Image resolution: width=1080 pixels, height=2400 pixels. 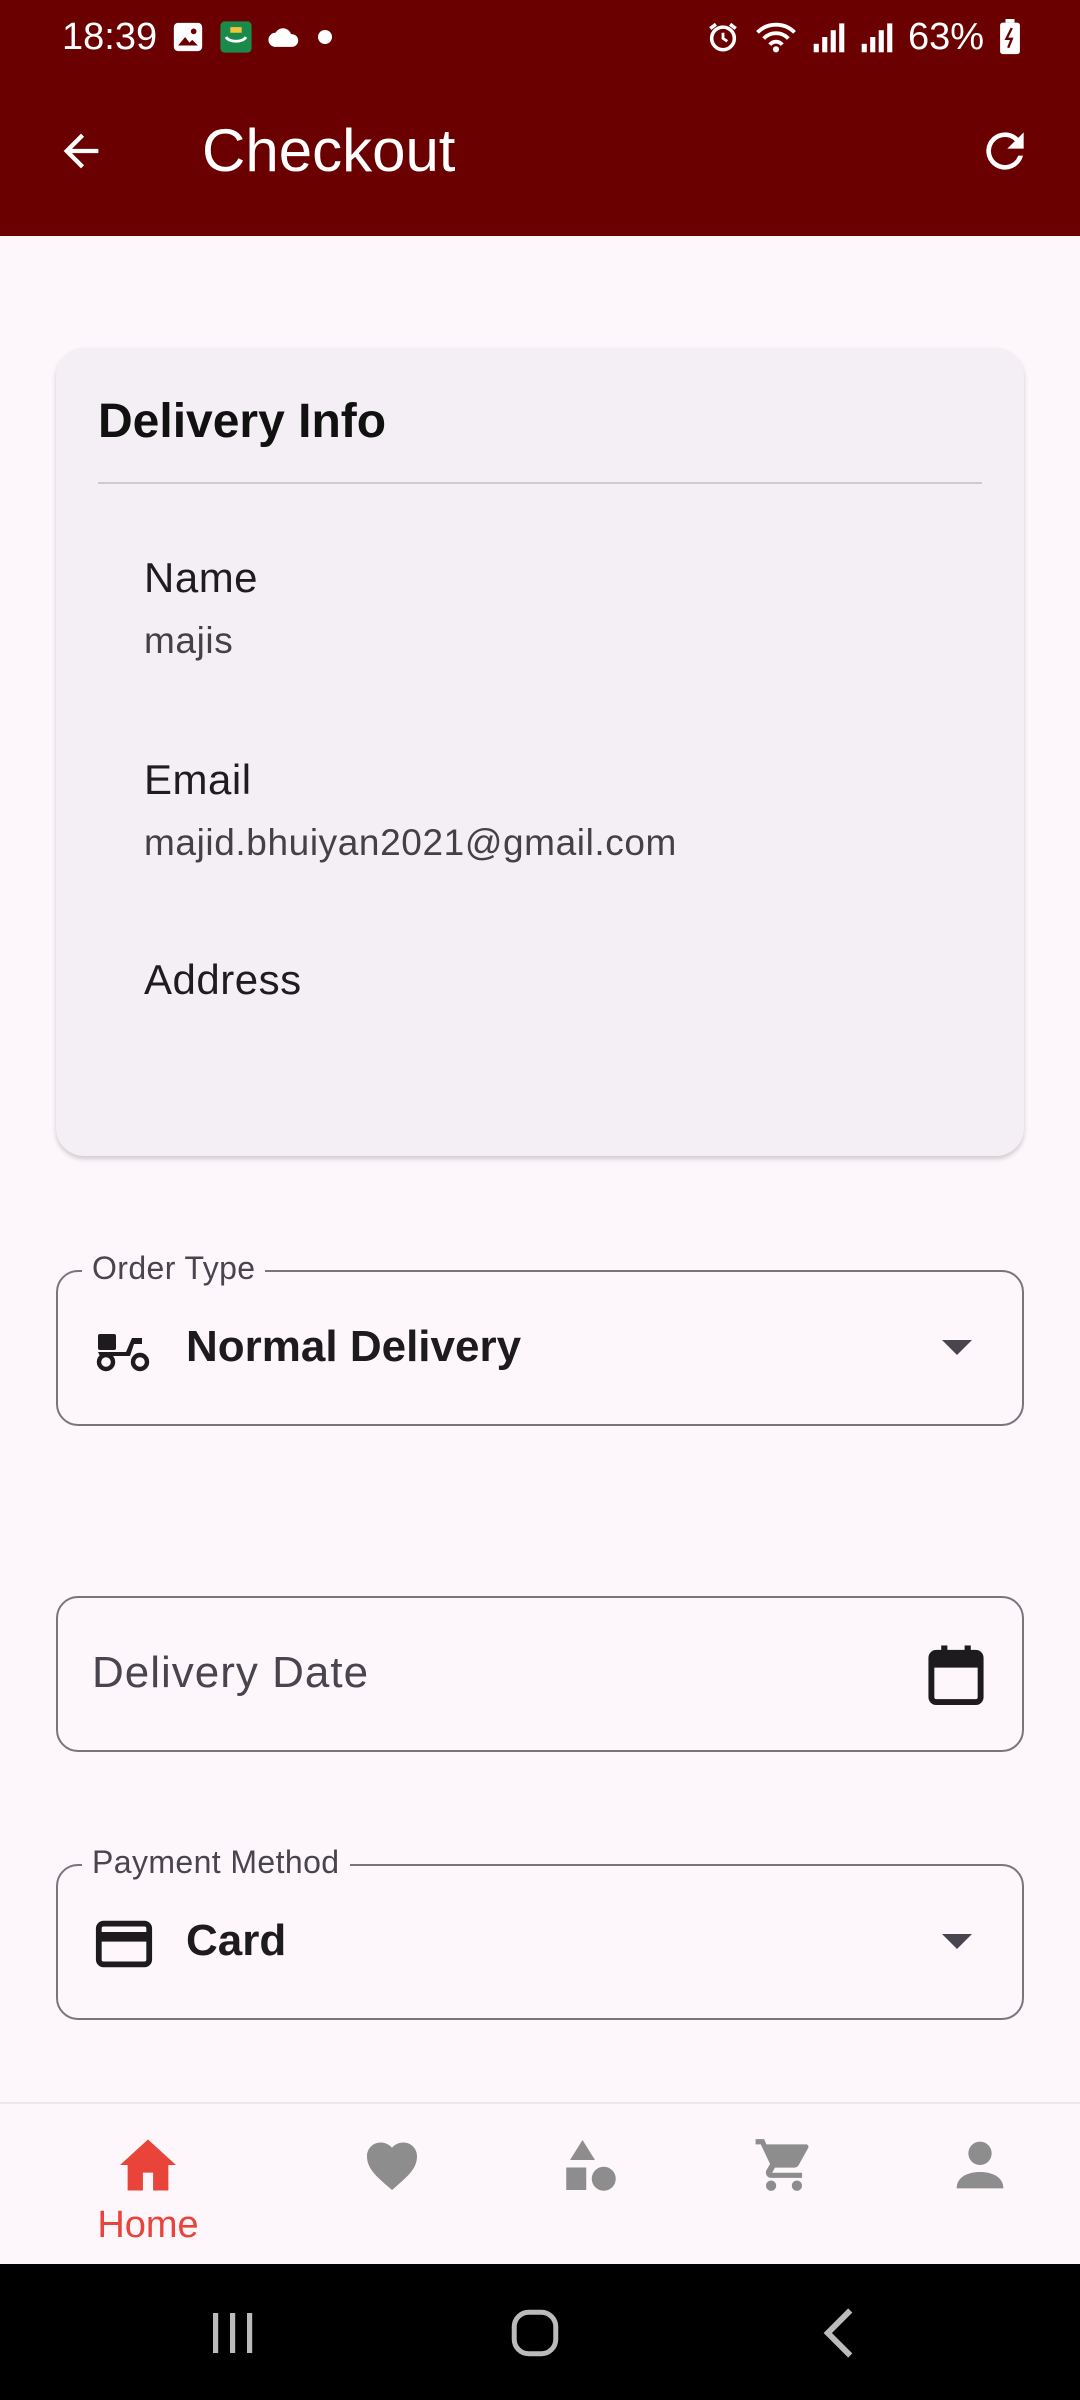 I want to click on email-label: Email, so click(x=198, y=779).